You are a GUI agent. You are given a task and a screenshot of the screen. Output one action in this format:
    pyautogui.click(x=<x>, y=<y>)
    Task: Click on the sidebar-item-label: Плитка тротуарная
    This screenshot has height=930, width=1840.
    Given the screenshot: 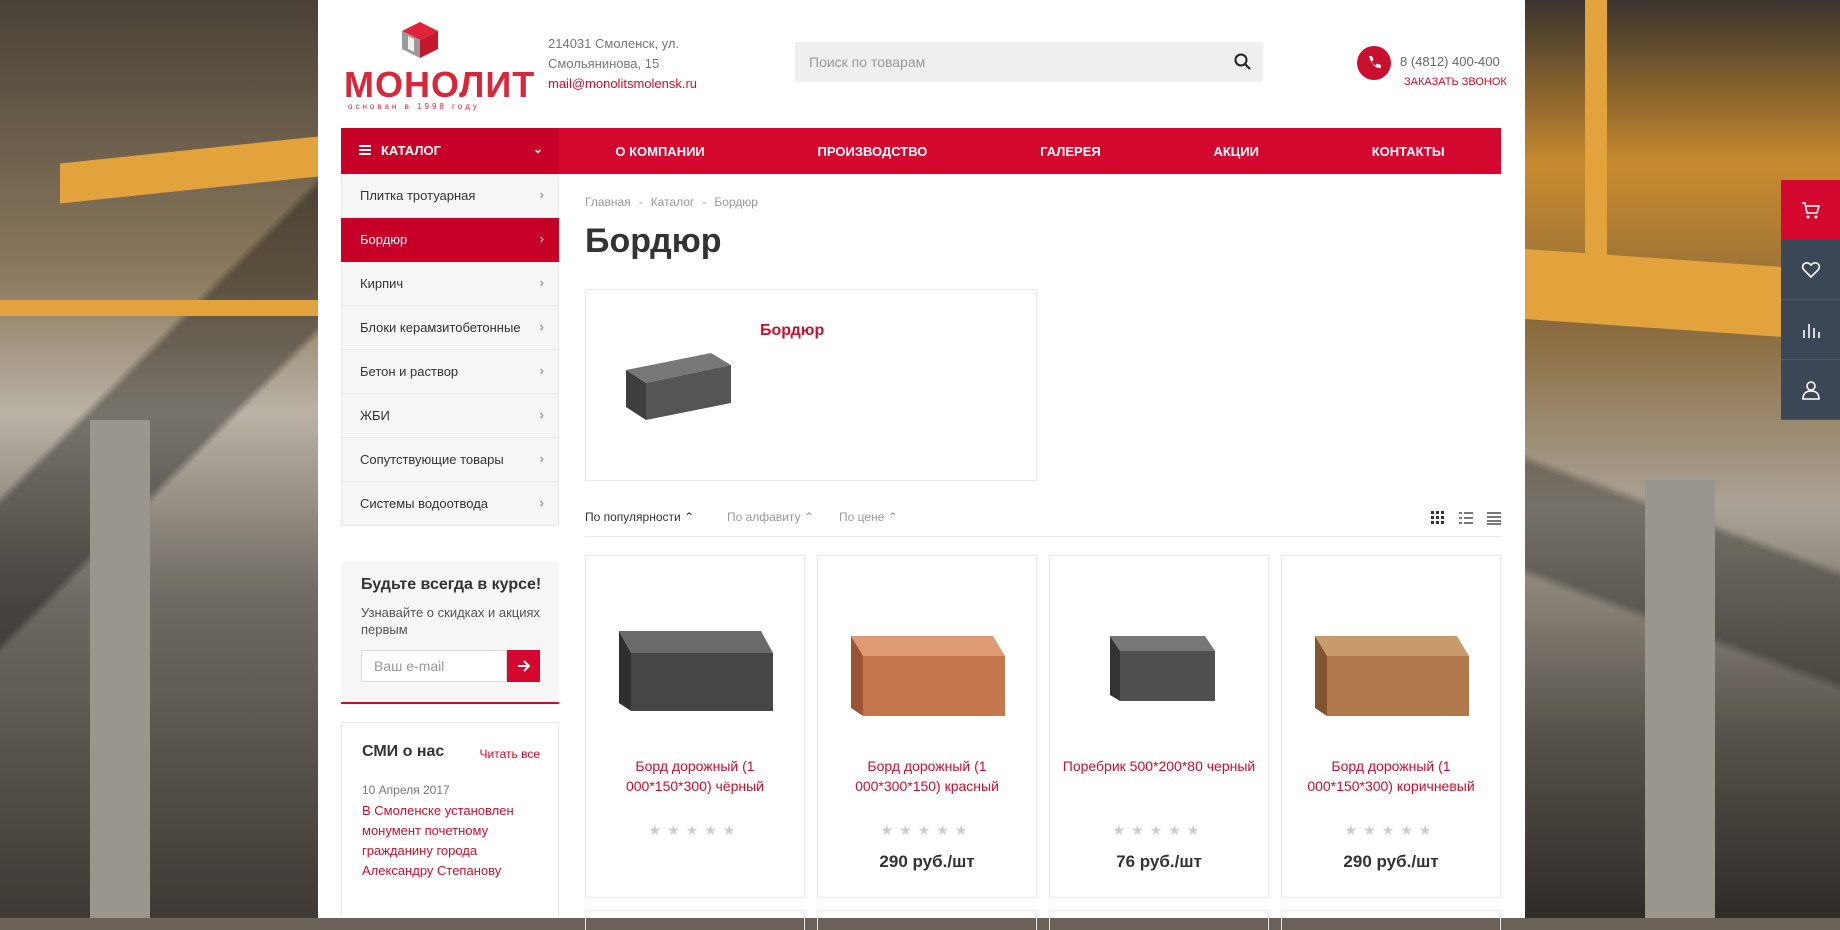 What is the action you would take?
    pyautogui.click(x=418, y=195)
    